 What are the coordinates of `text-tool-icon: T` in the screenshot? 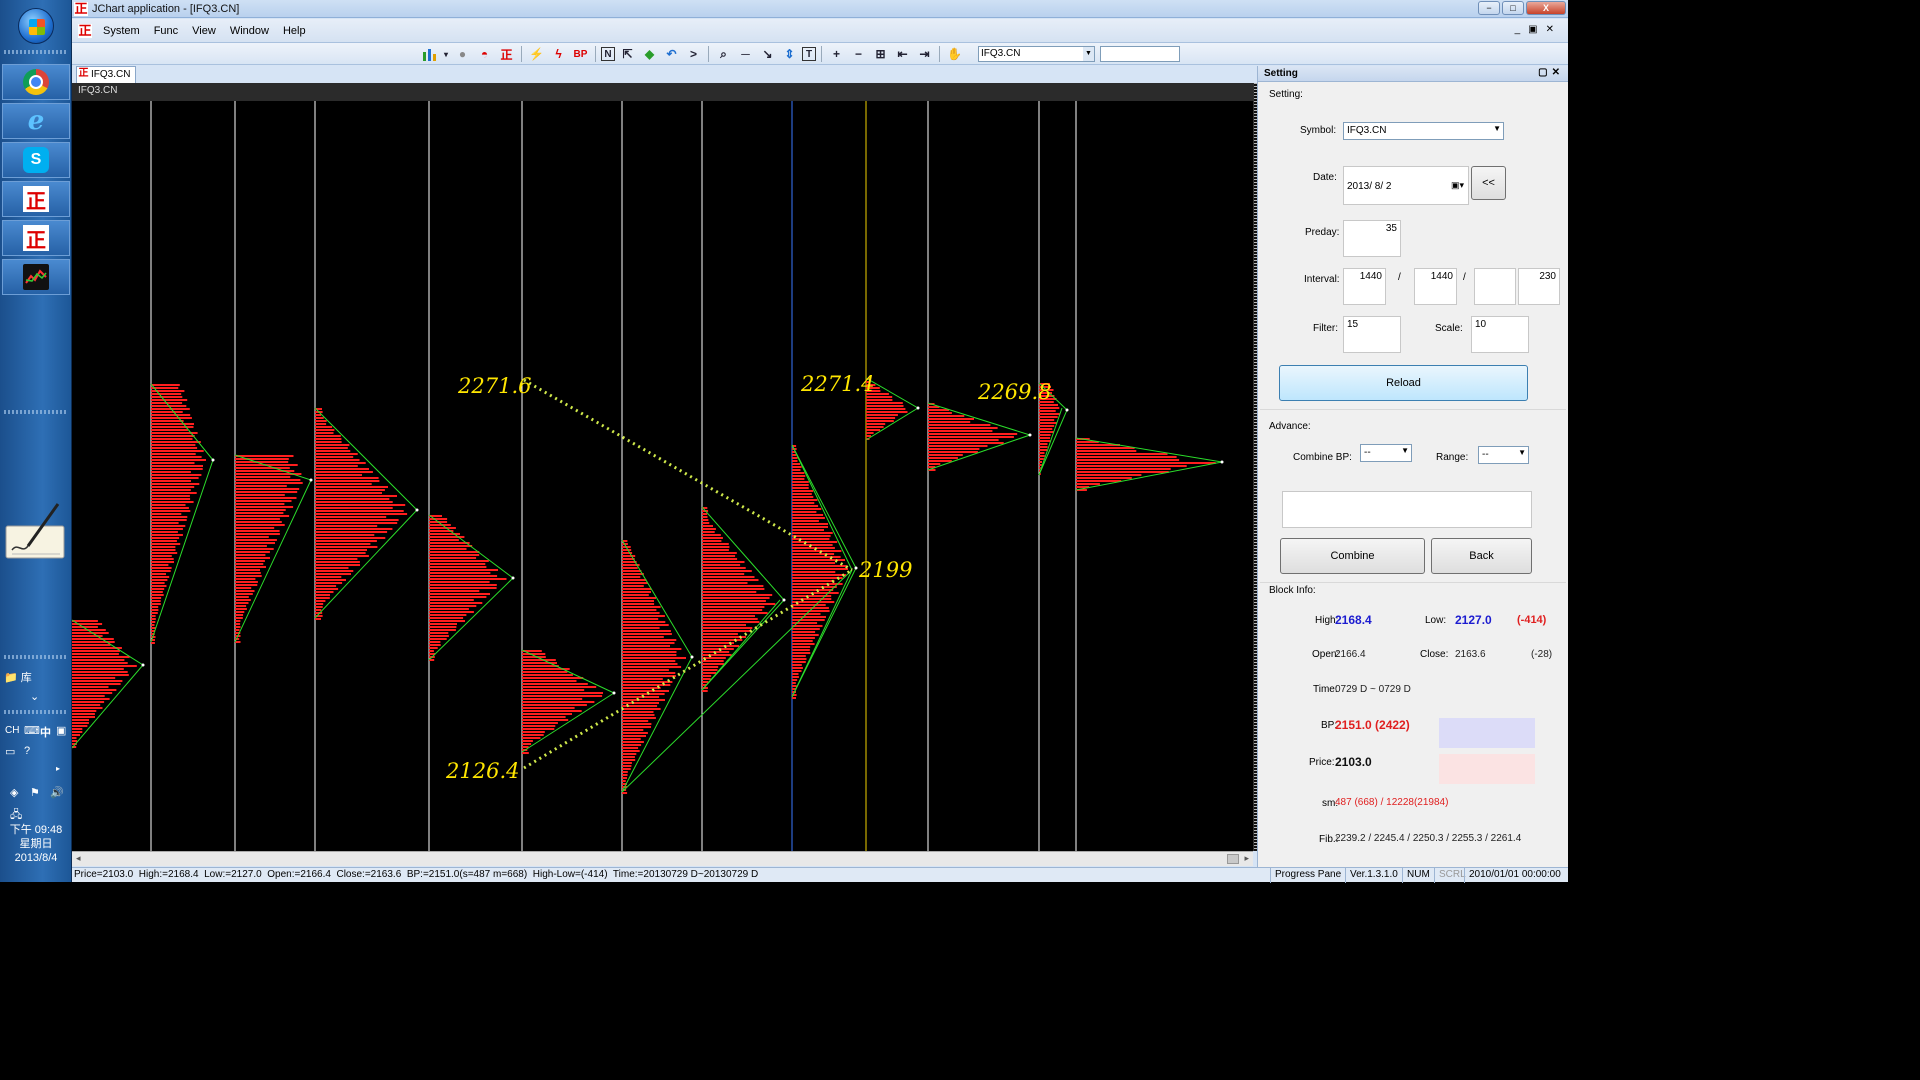 It's located at (809, 54).